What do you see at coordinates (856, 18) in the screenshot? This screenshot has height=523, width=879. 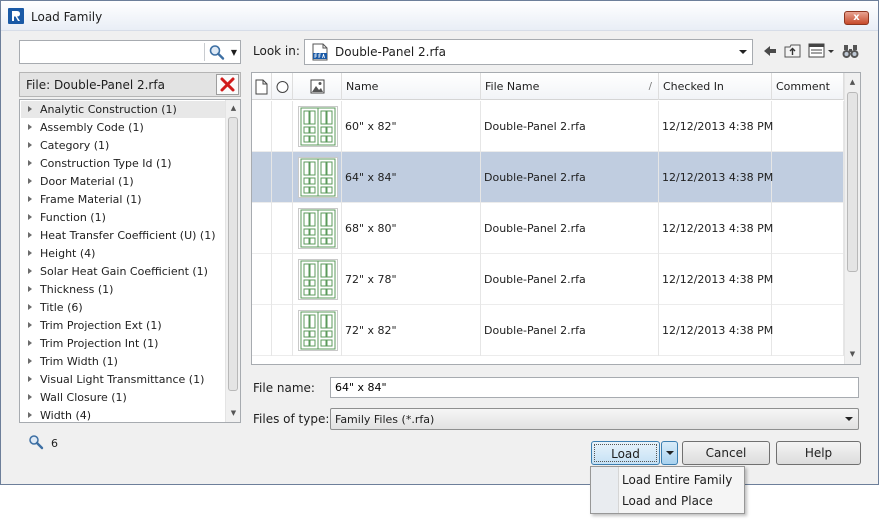 I see `close-button: x` at bounding box center [856, 18].